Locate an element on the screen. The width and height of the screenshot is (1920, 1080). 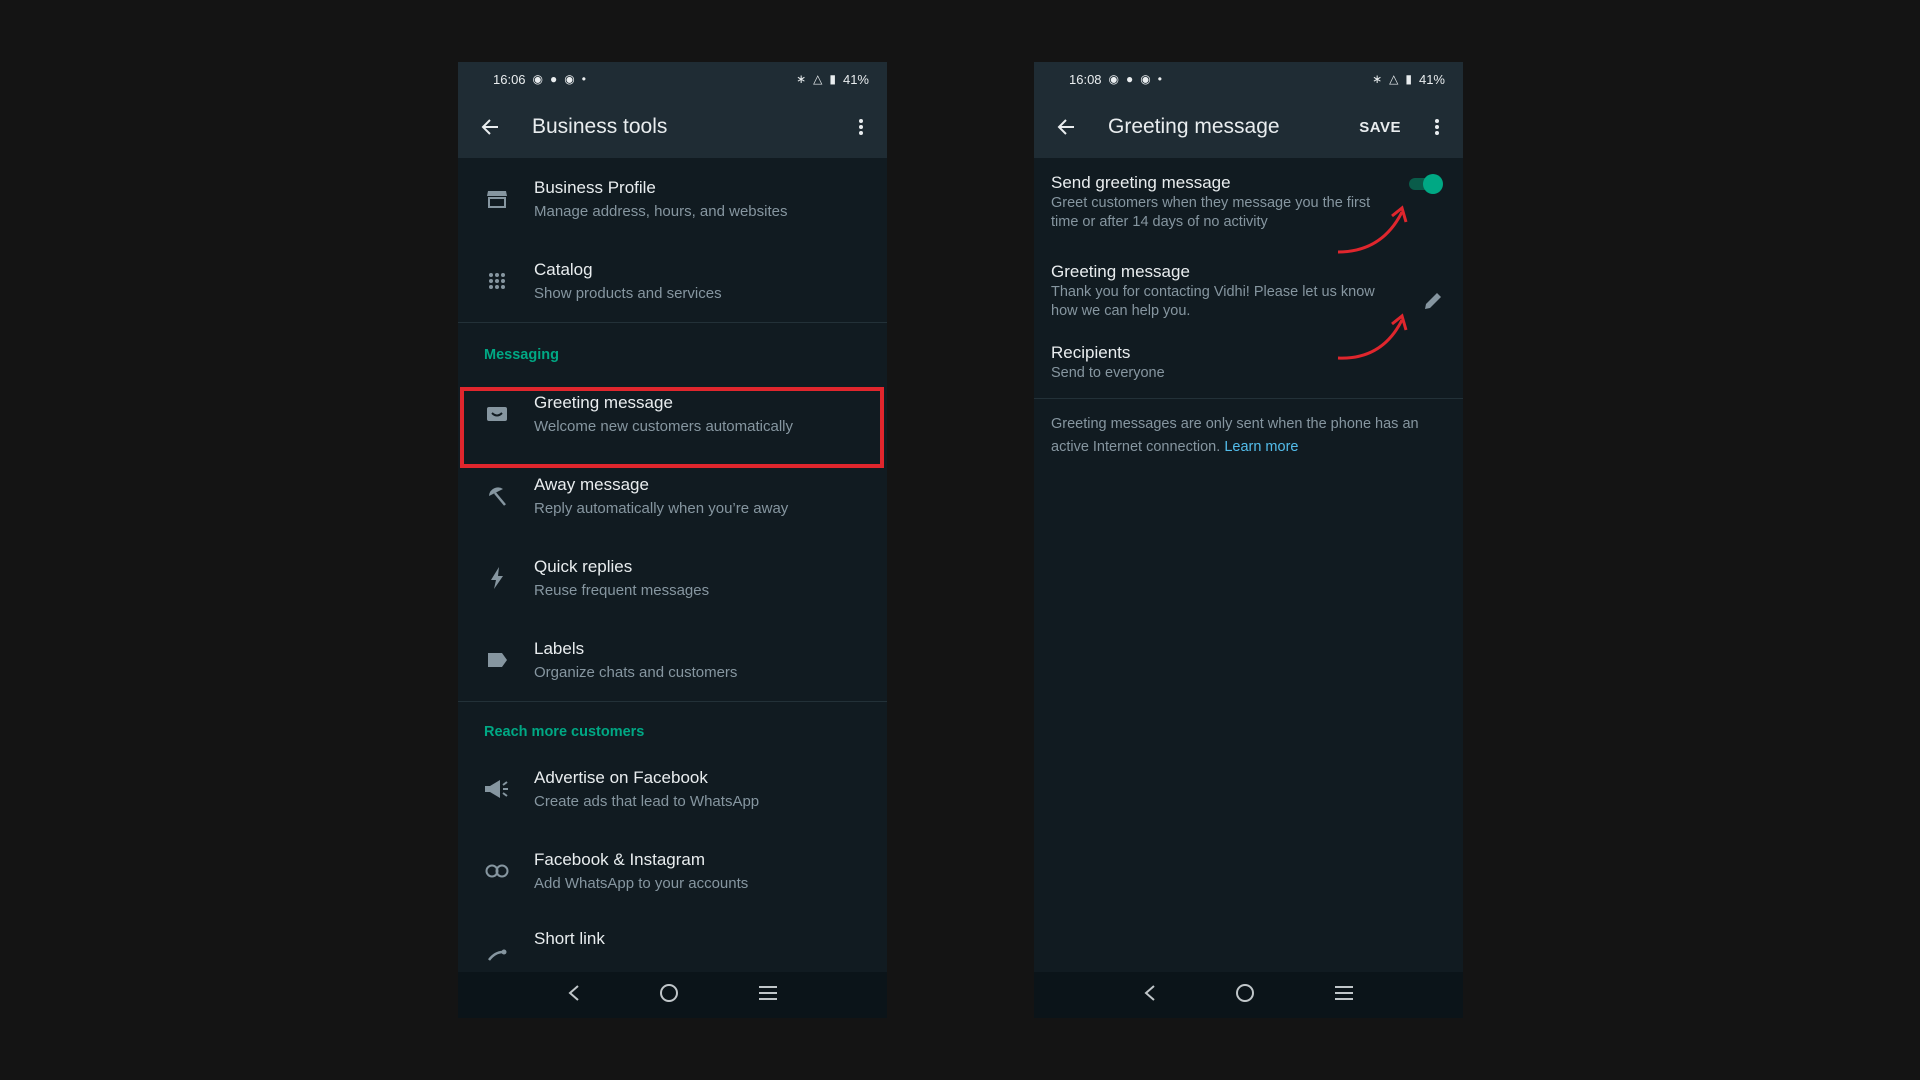
page-title: Business tools is located at coordinates (600, 126).